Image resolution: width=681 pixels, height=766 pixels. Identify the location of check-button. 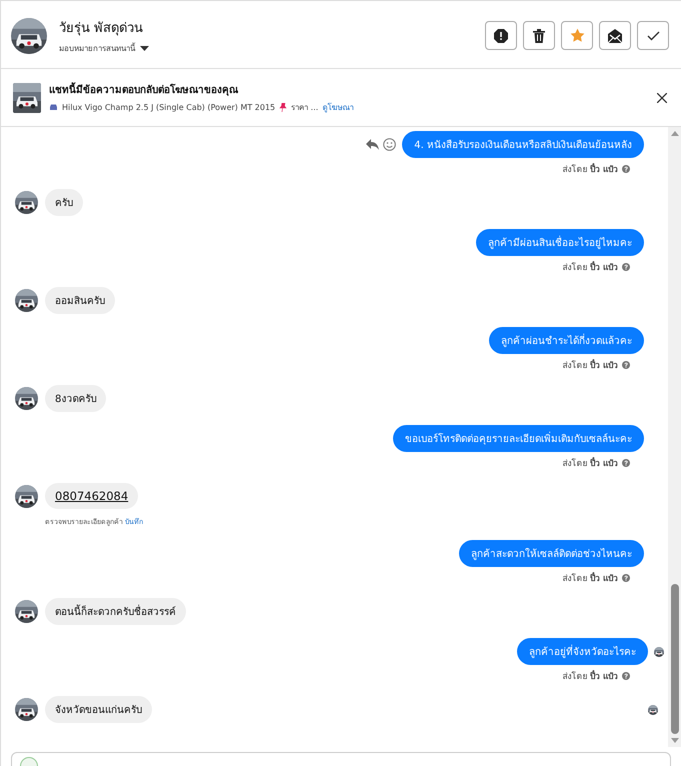
(653, 35).